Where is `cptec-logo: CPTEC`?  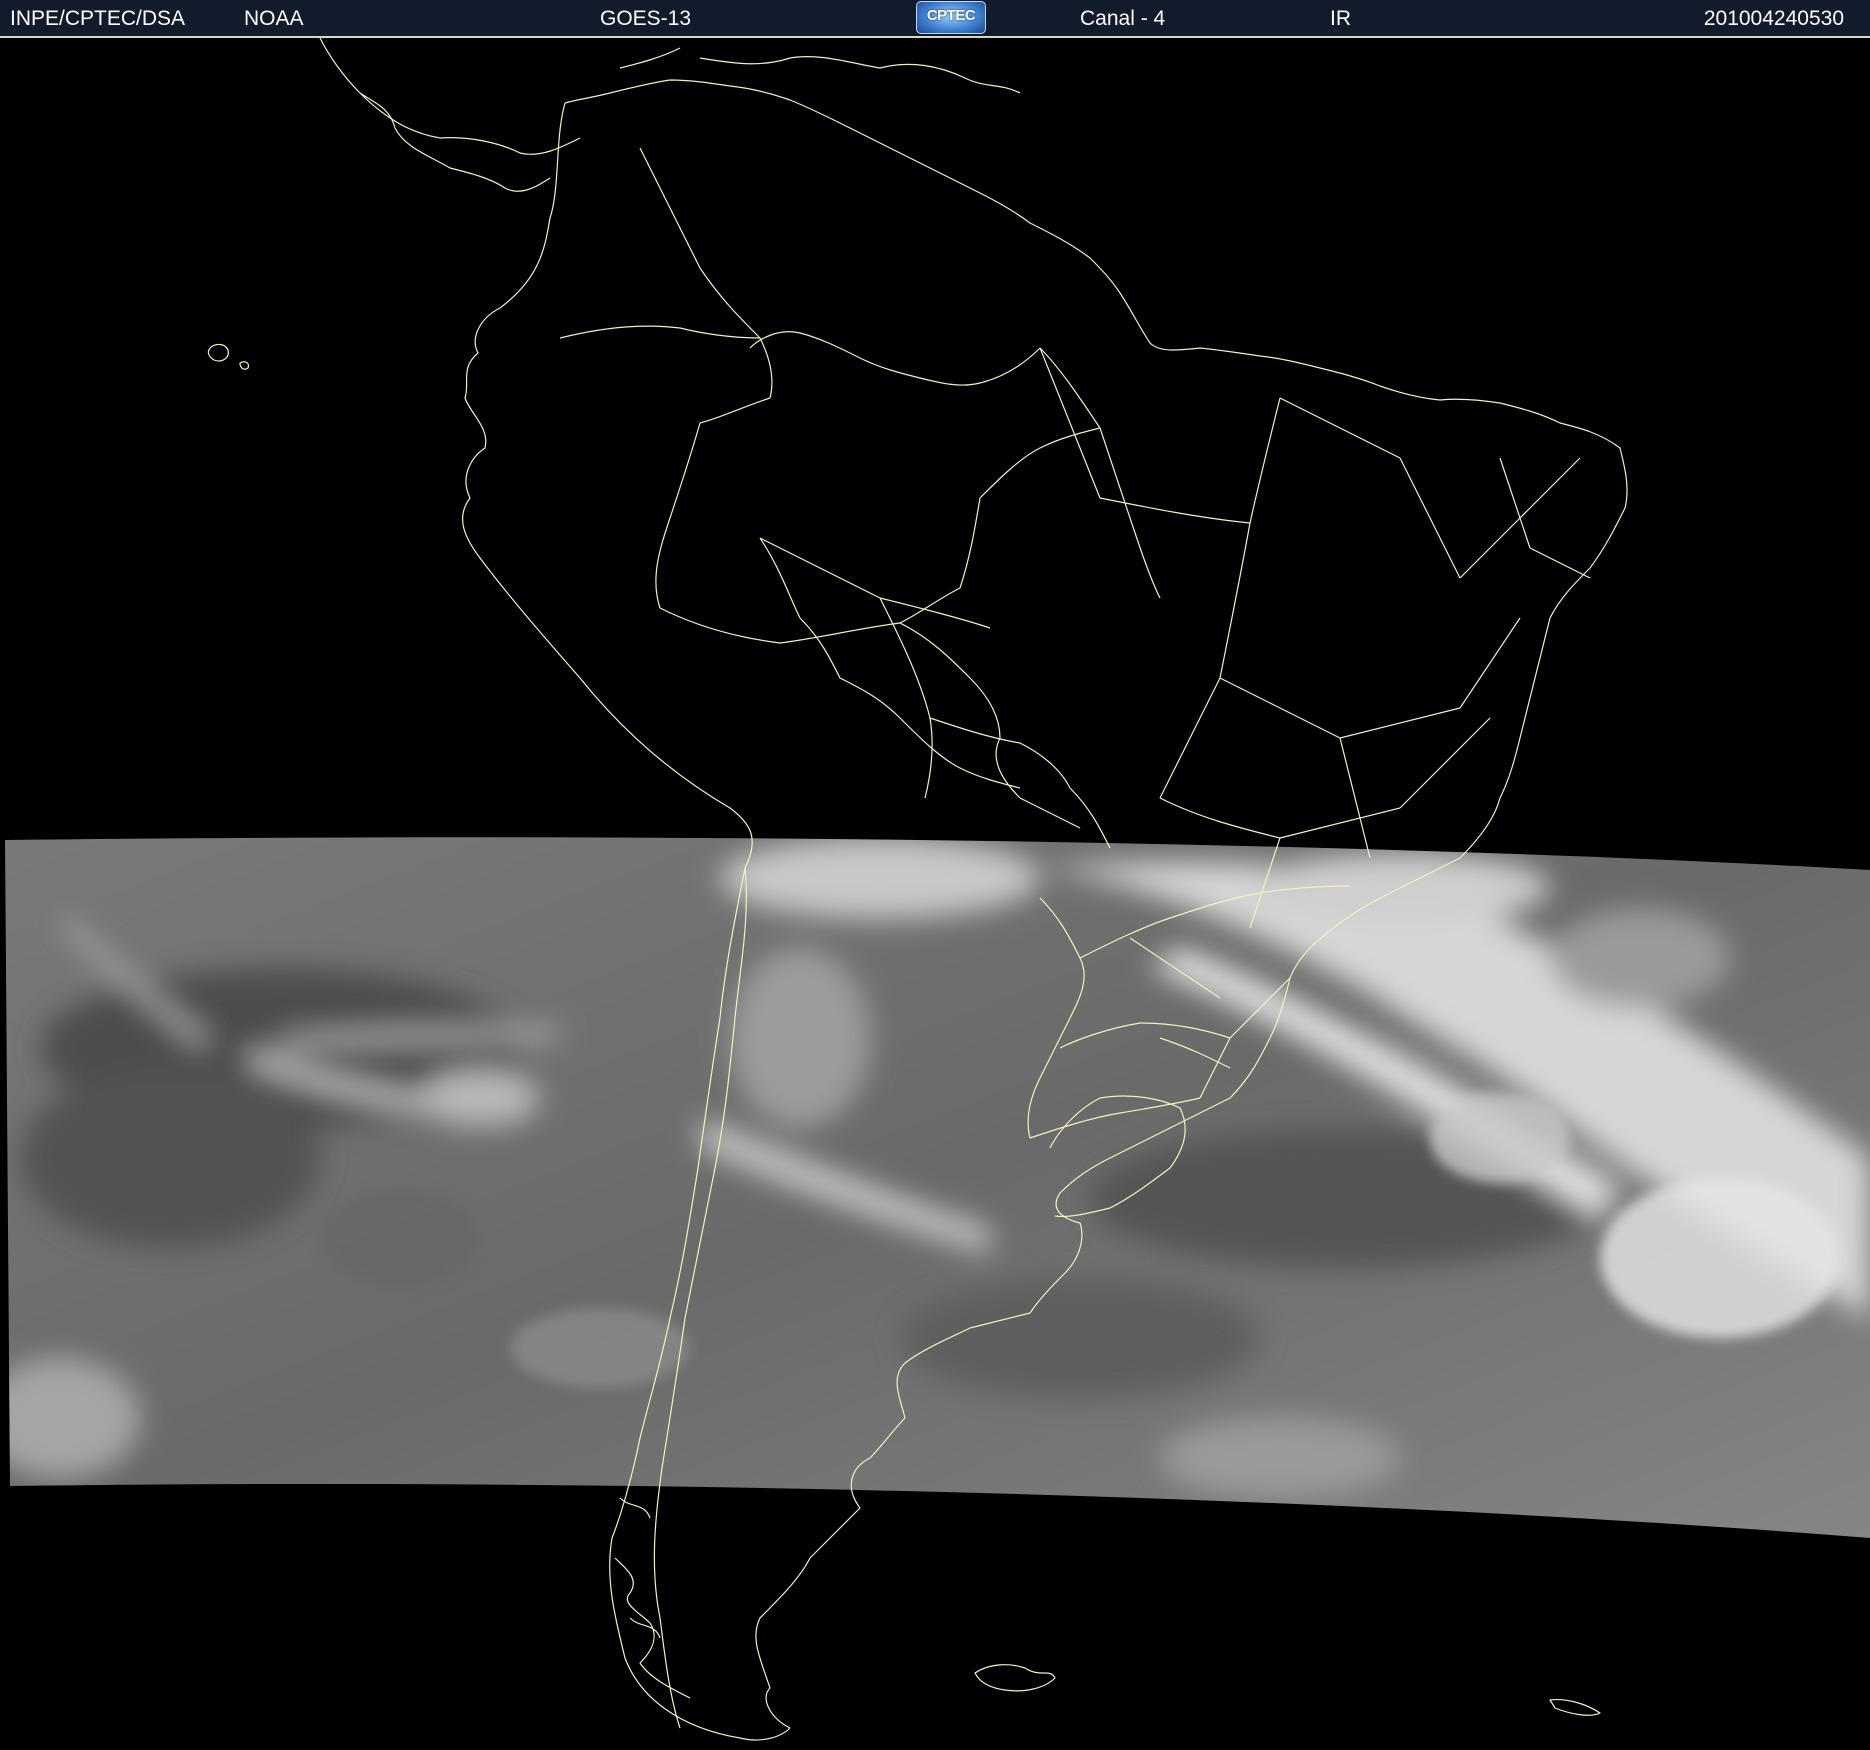 cptec-logo: CPTEC is located at coordinates (951, 17).